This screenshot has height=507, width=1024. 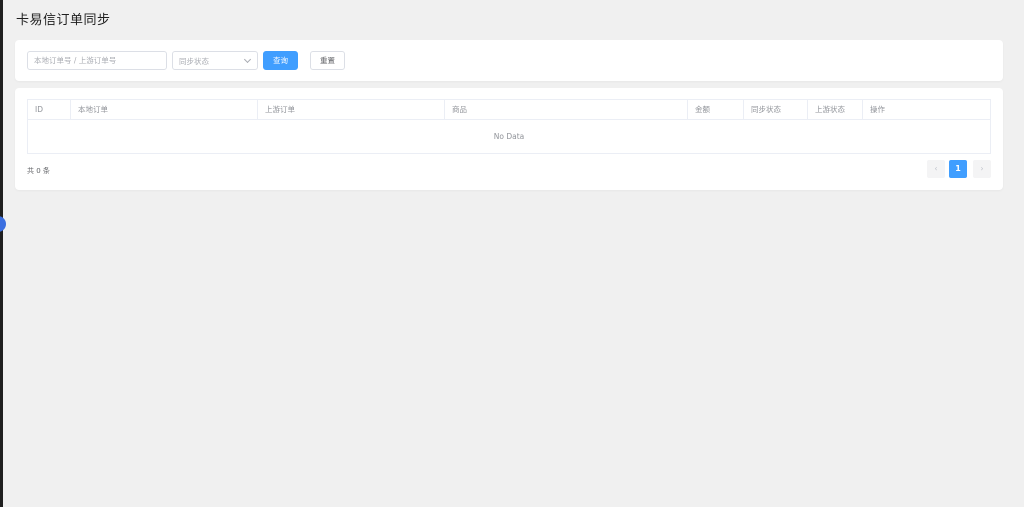 What do you see at coordinates (194, 61) in the screenshot?
I see `sync-status-placeholder: 同步状态` at bounding box center [194, 61].